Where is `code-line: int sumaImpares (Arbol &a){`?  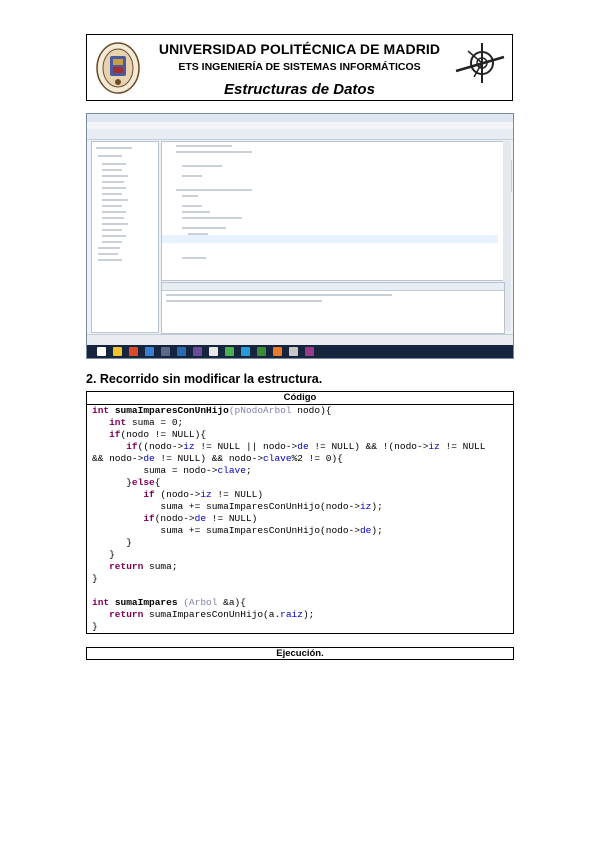 code-line: int sumaImpares (Arbol &a){ is located at coordinates (169, 602).